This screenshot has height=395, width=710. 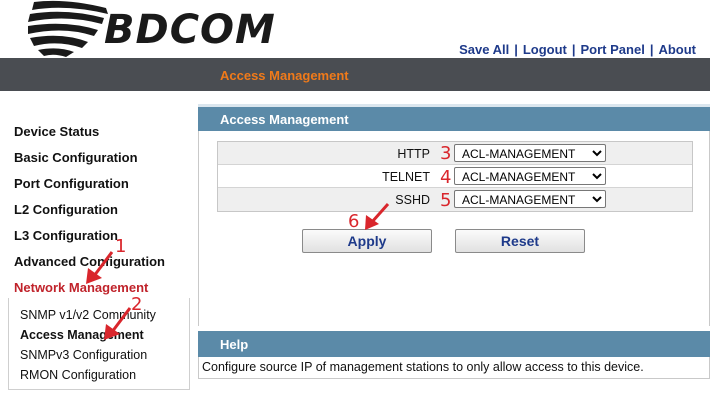 What do you see at coordinates (190, 30) in the screenshot?
I see `brand-name: BDCOM` at bounding box center [190, 30].